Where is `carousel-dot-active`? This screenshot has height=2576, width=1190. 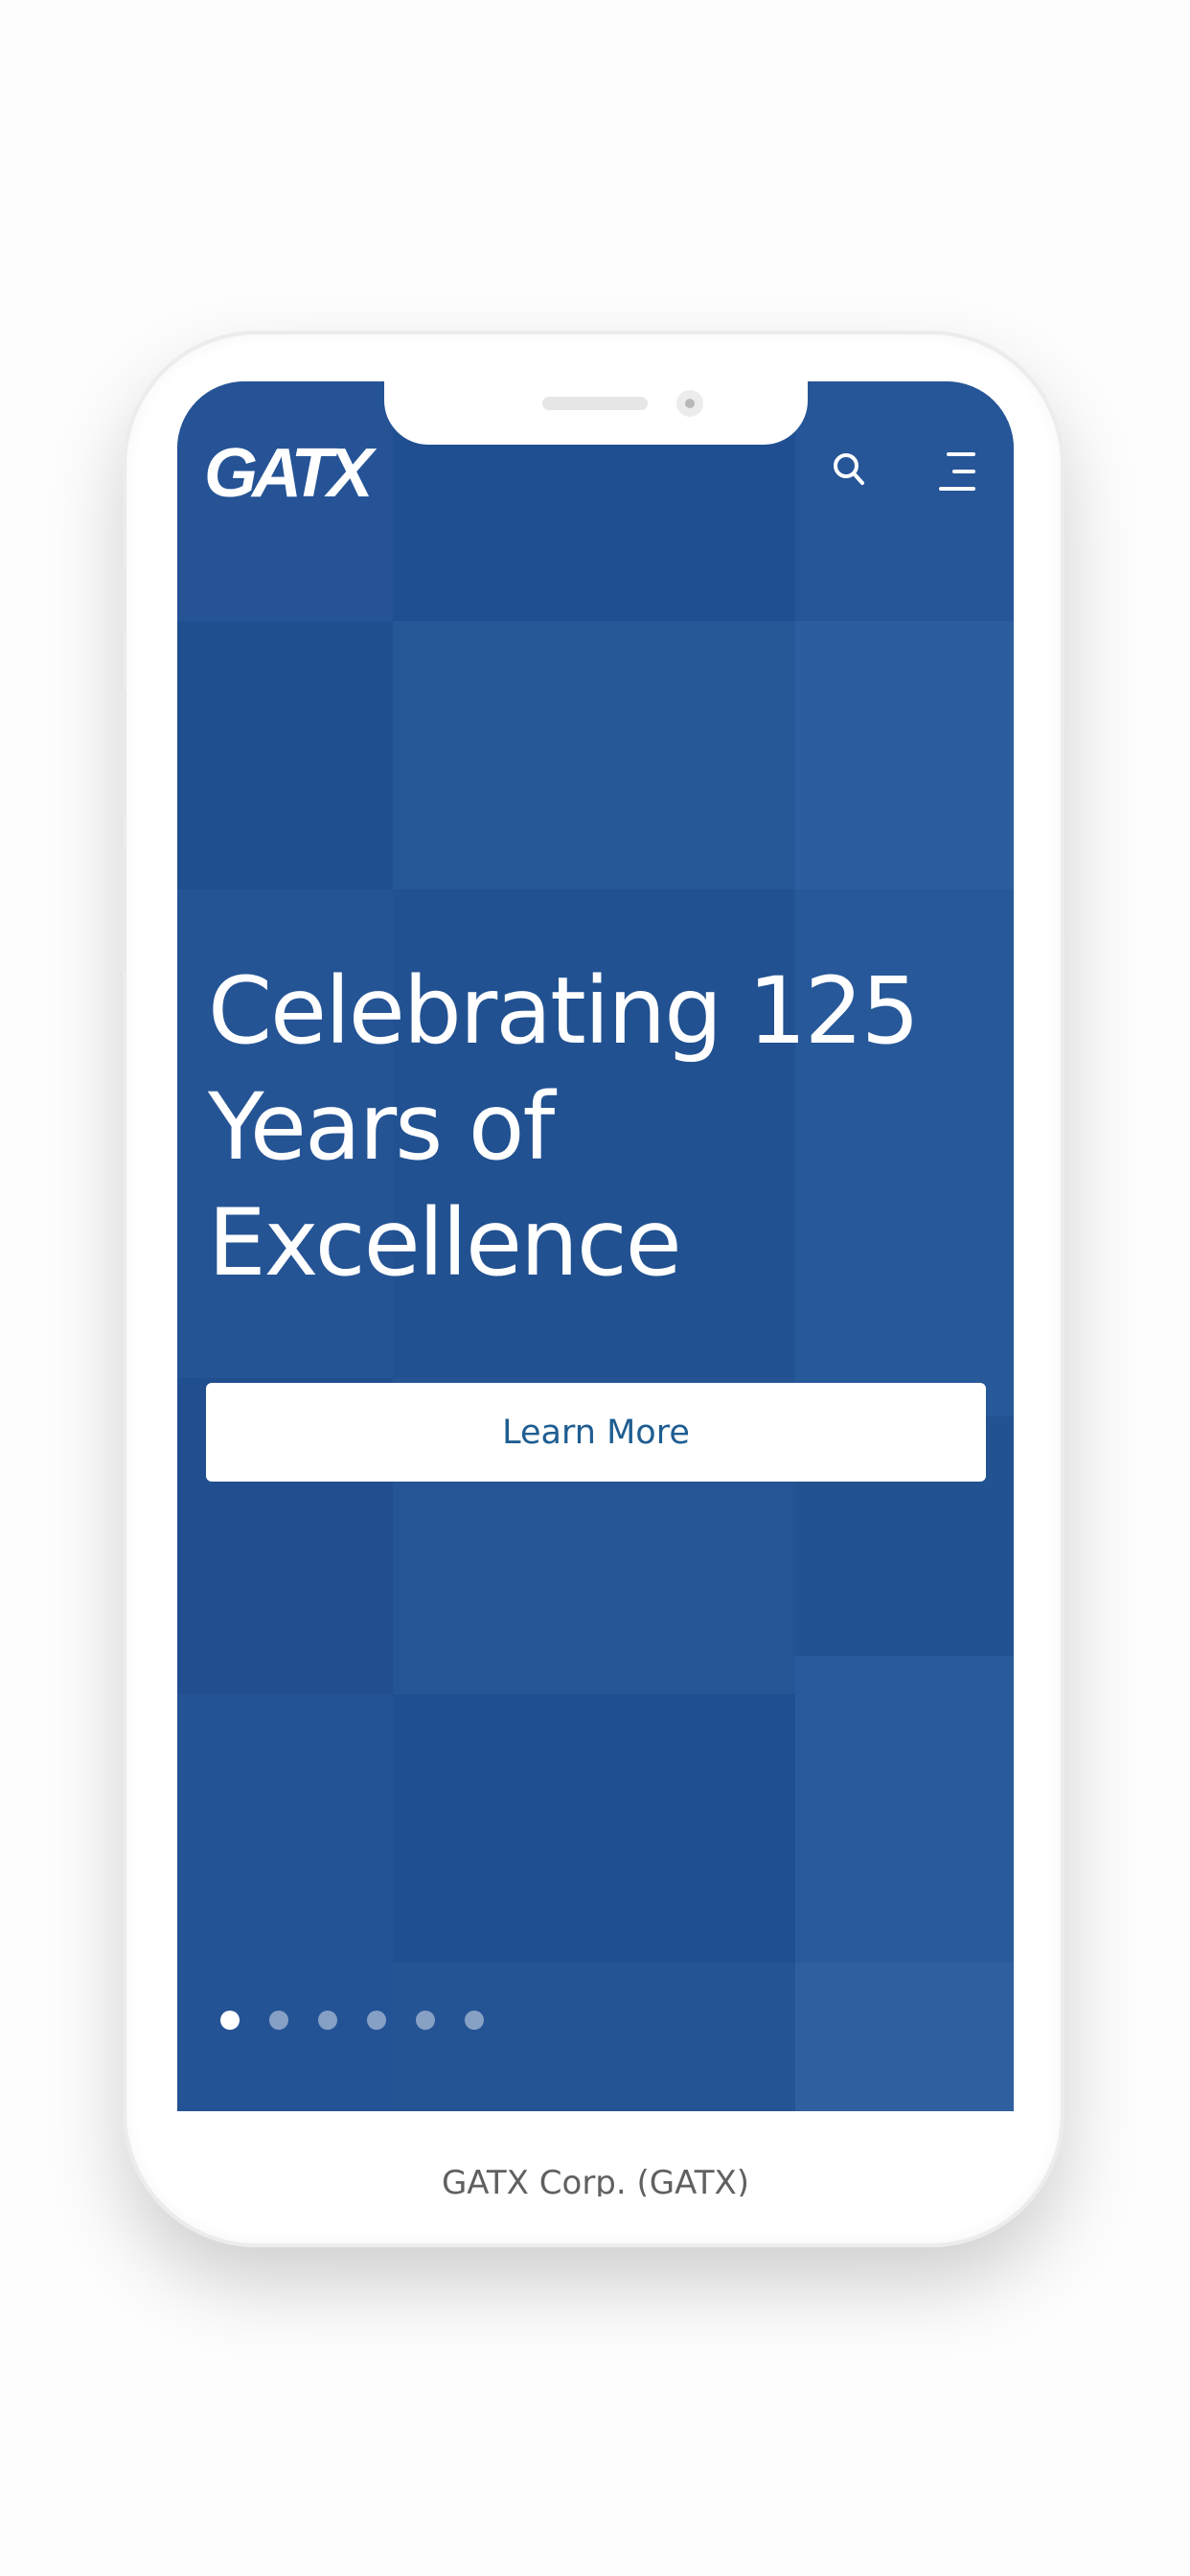 carousel-dot-active is located at coordinates (230, 2020).